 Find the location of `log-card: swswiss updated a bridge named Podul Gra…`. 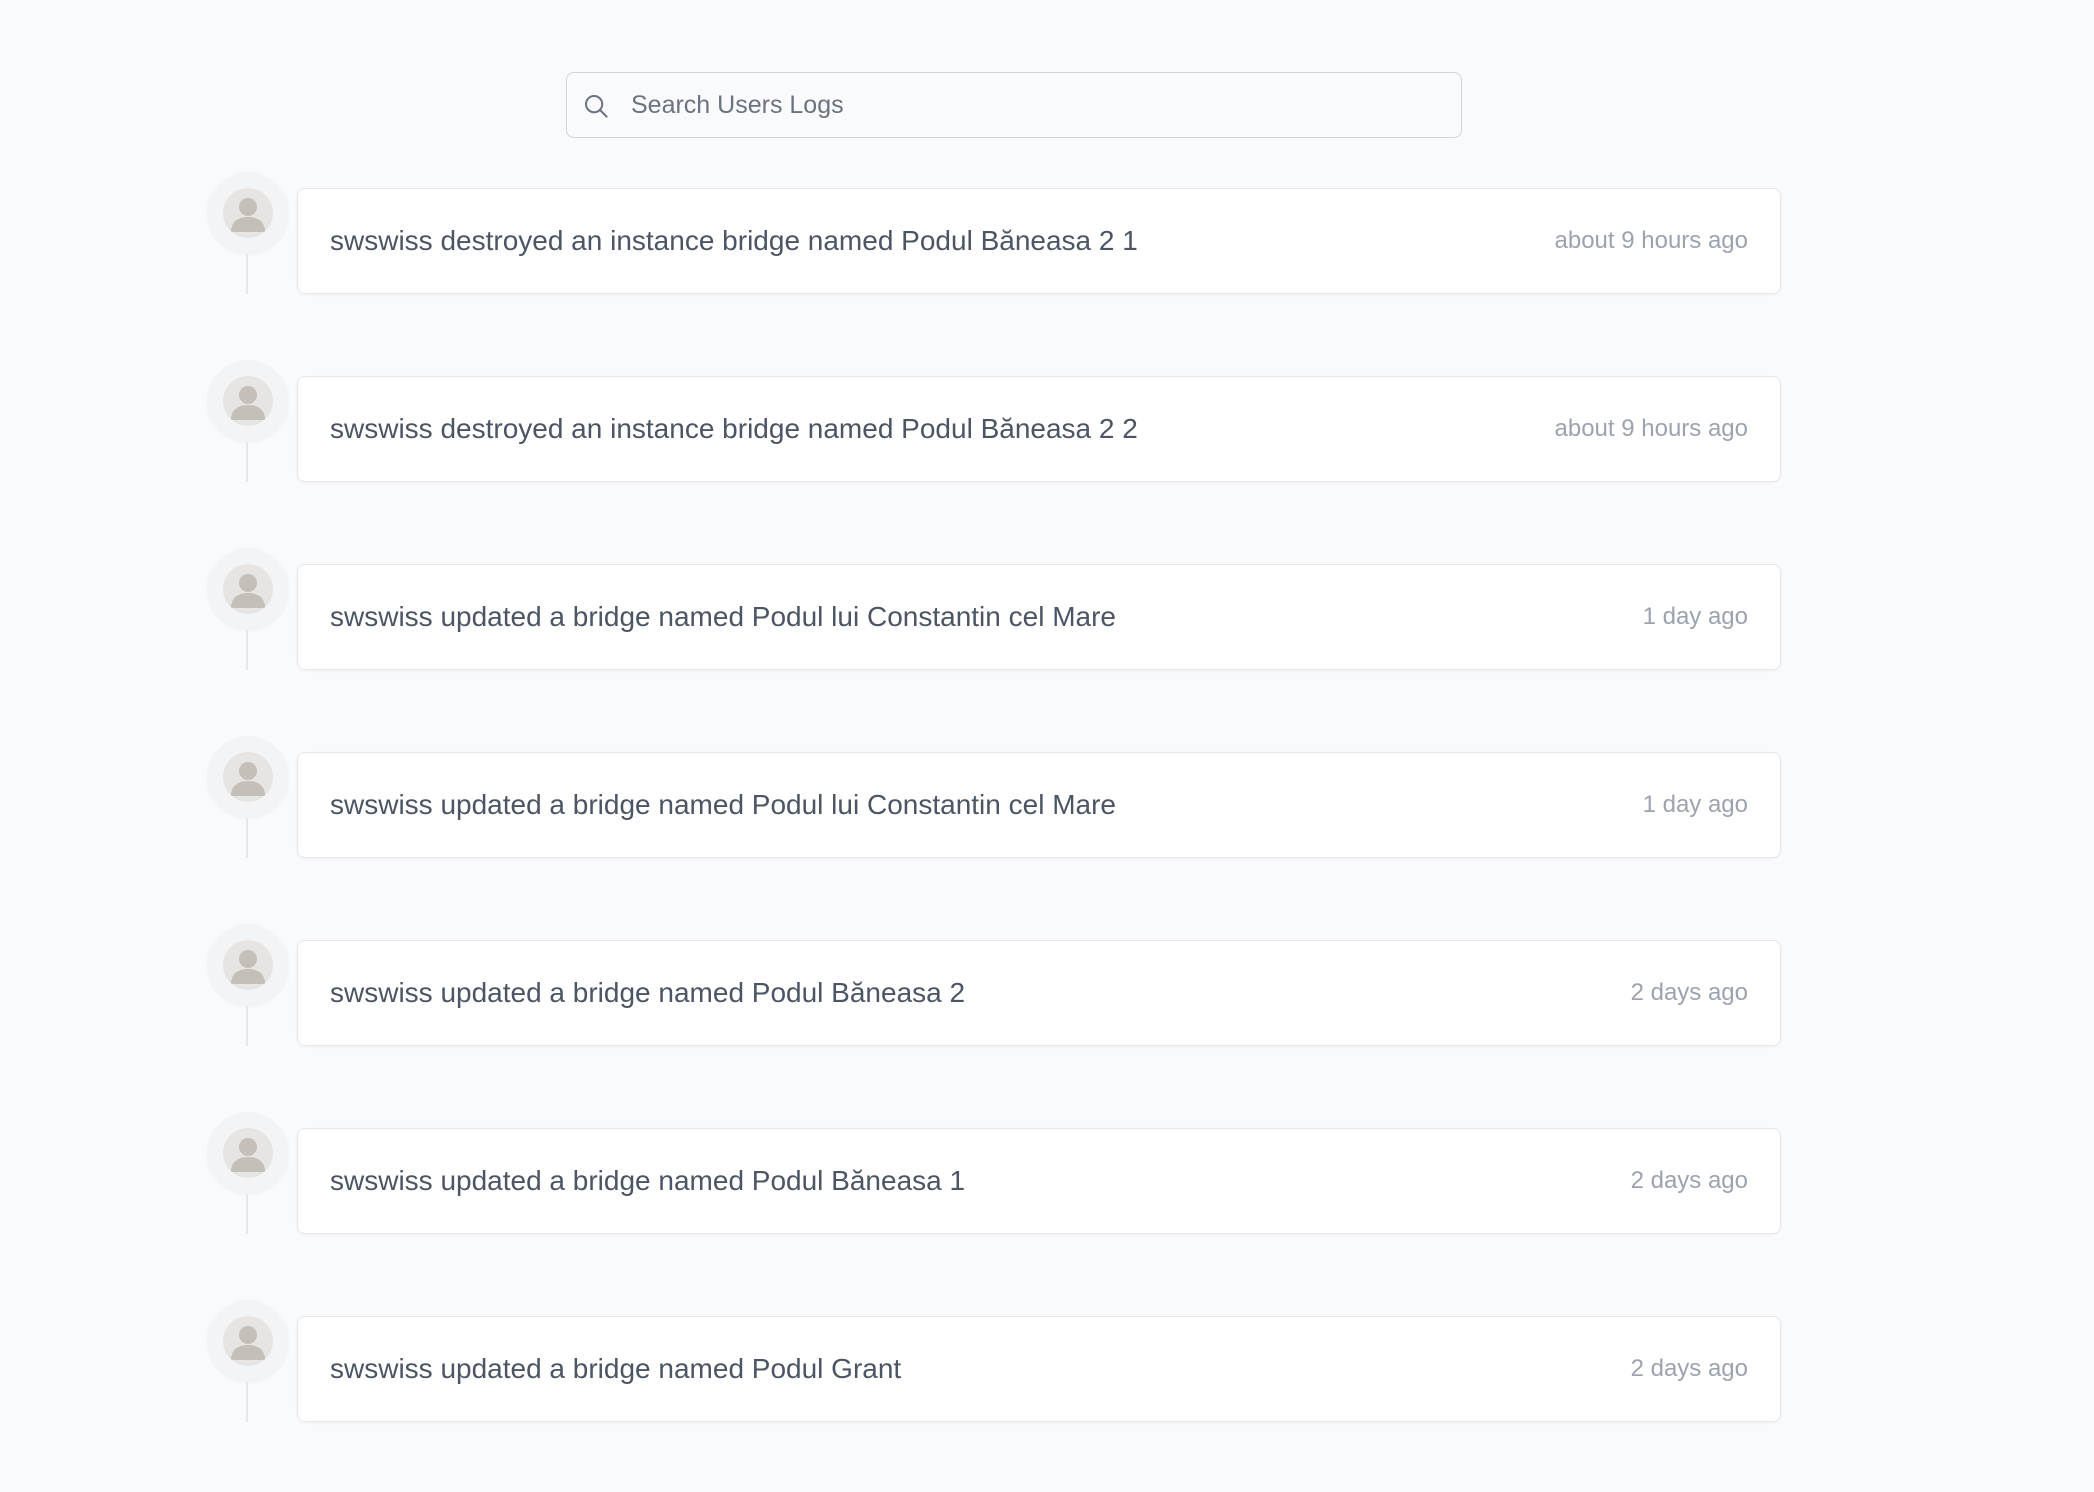

log-card: swswiss updated a bridge named Podul Gra… is located at coordinates (1039, 1369).